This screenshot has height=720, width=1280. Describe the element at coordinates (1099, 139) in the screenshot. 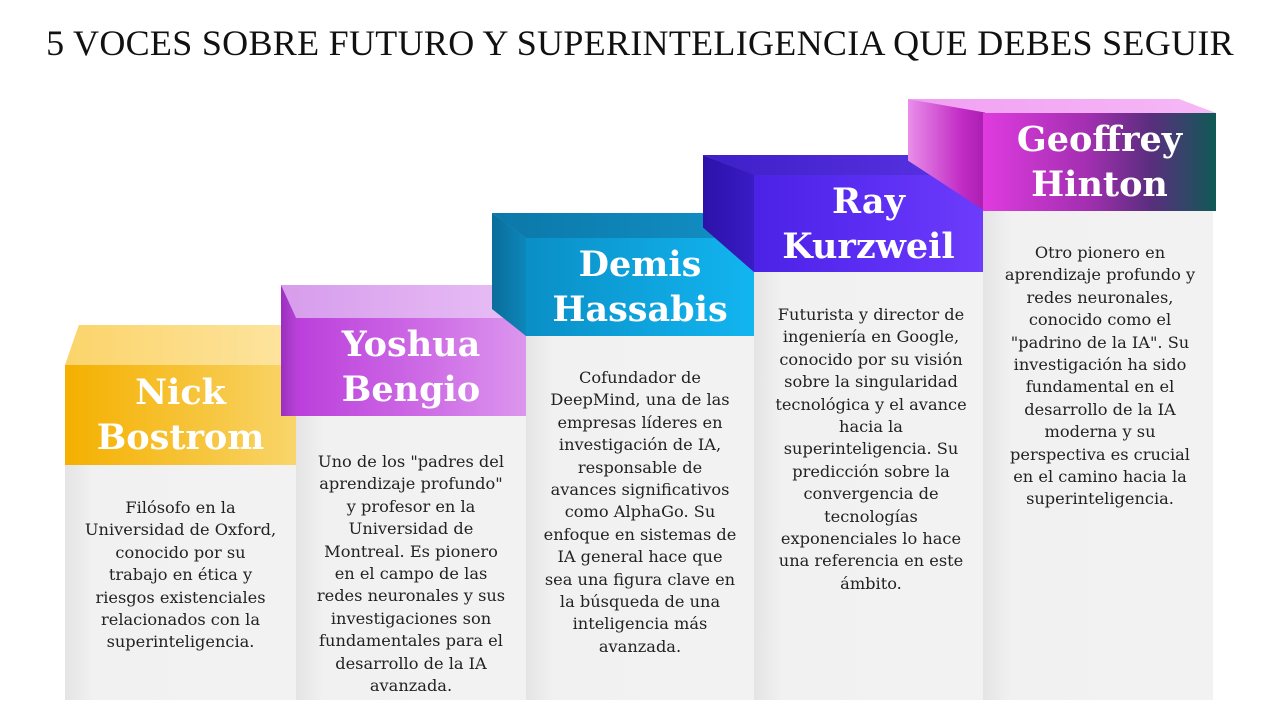

I see `person-name-line1: Geoffrey` at that location.